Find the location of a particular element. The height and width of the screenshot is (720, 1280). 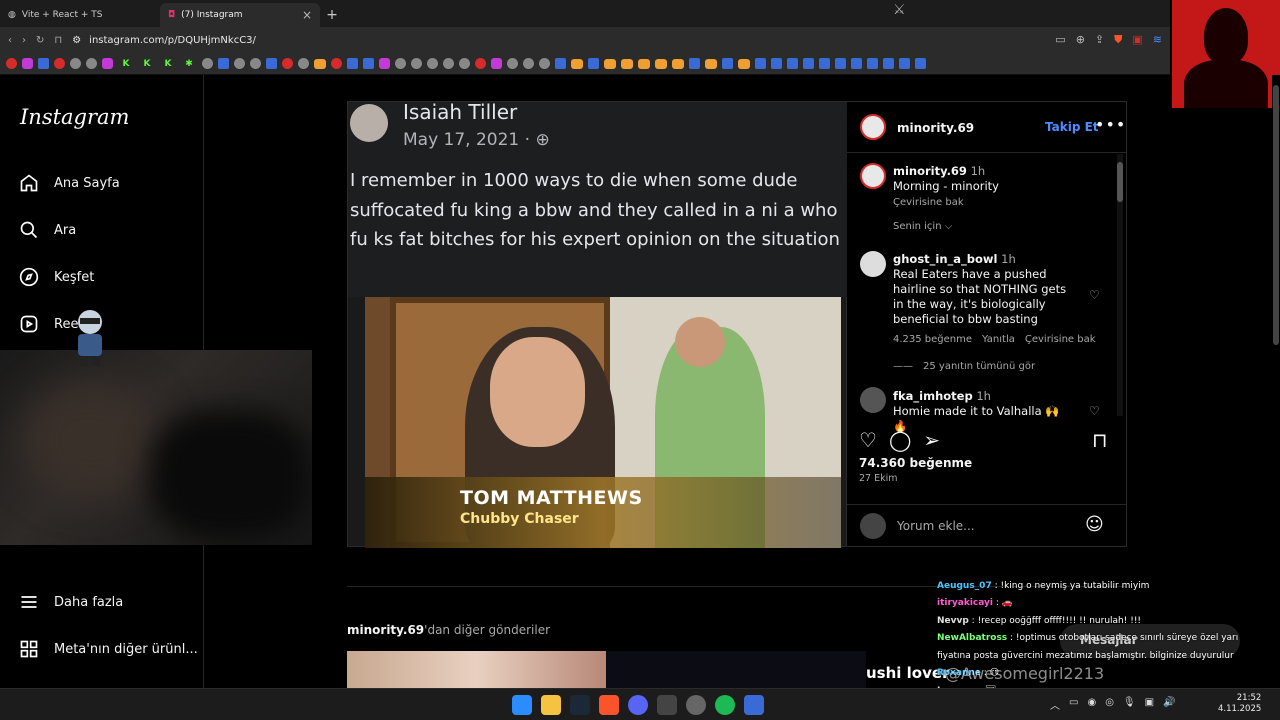

zoom-icon: ⊕ is located at coordinates (1080, 40).